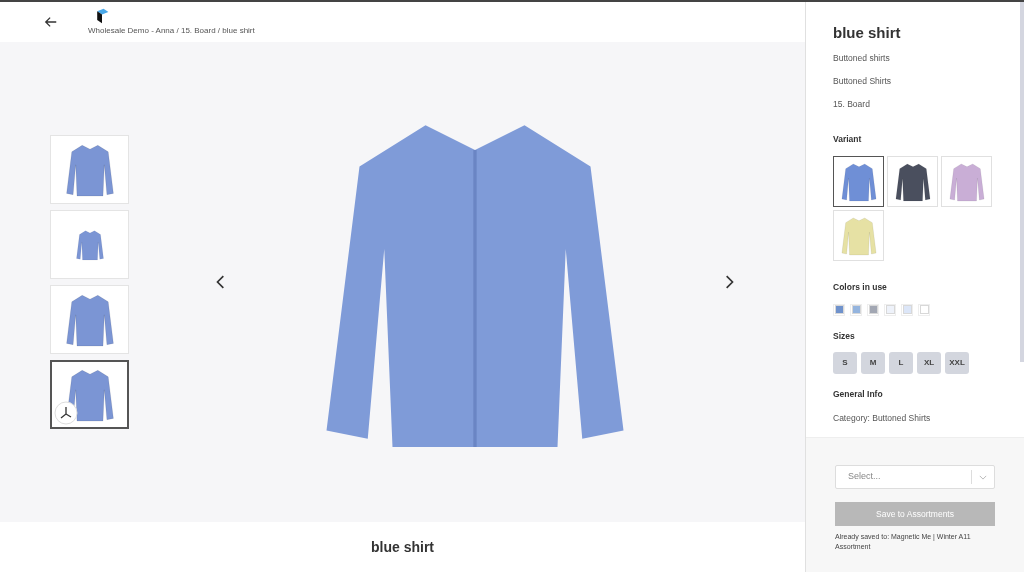 This screenshot has height=572, width=1024. I want to click on chevron-down-icon, so click(983, 477).